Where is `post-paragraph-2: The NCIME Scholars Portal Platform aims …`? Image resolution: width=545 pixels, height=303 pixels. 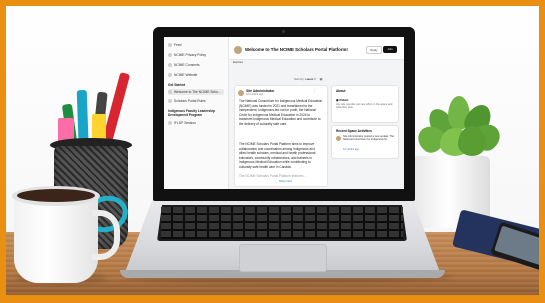
post-paragraph-2: The NCIME Scholars Portal Platform aims … is located at coordinates (277, 155).